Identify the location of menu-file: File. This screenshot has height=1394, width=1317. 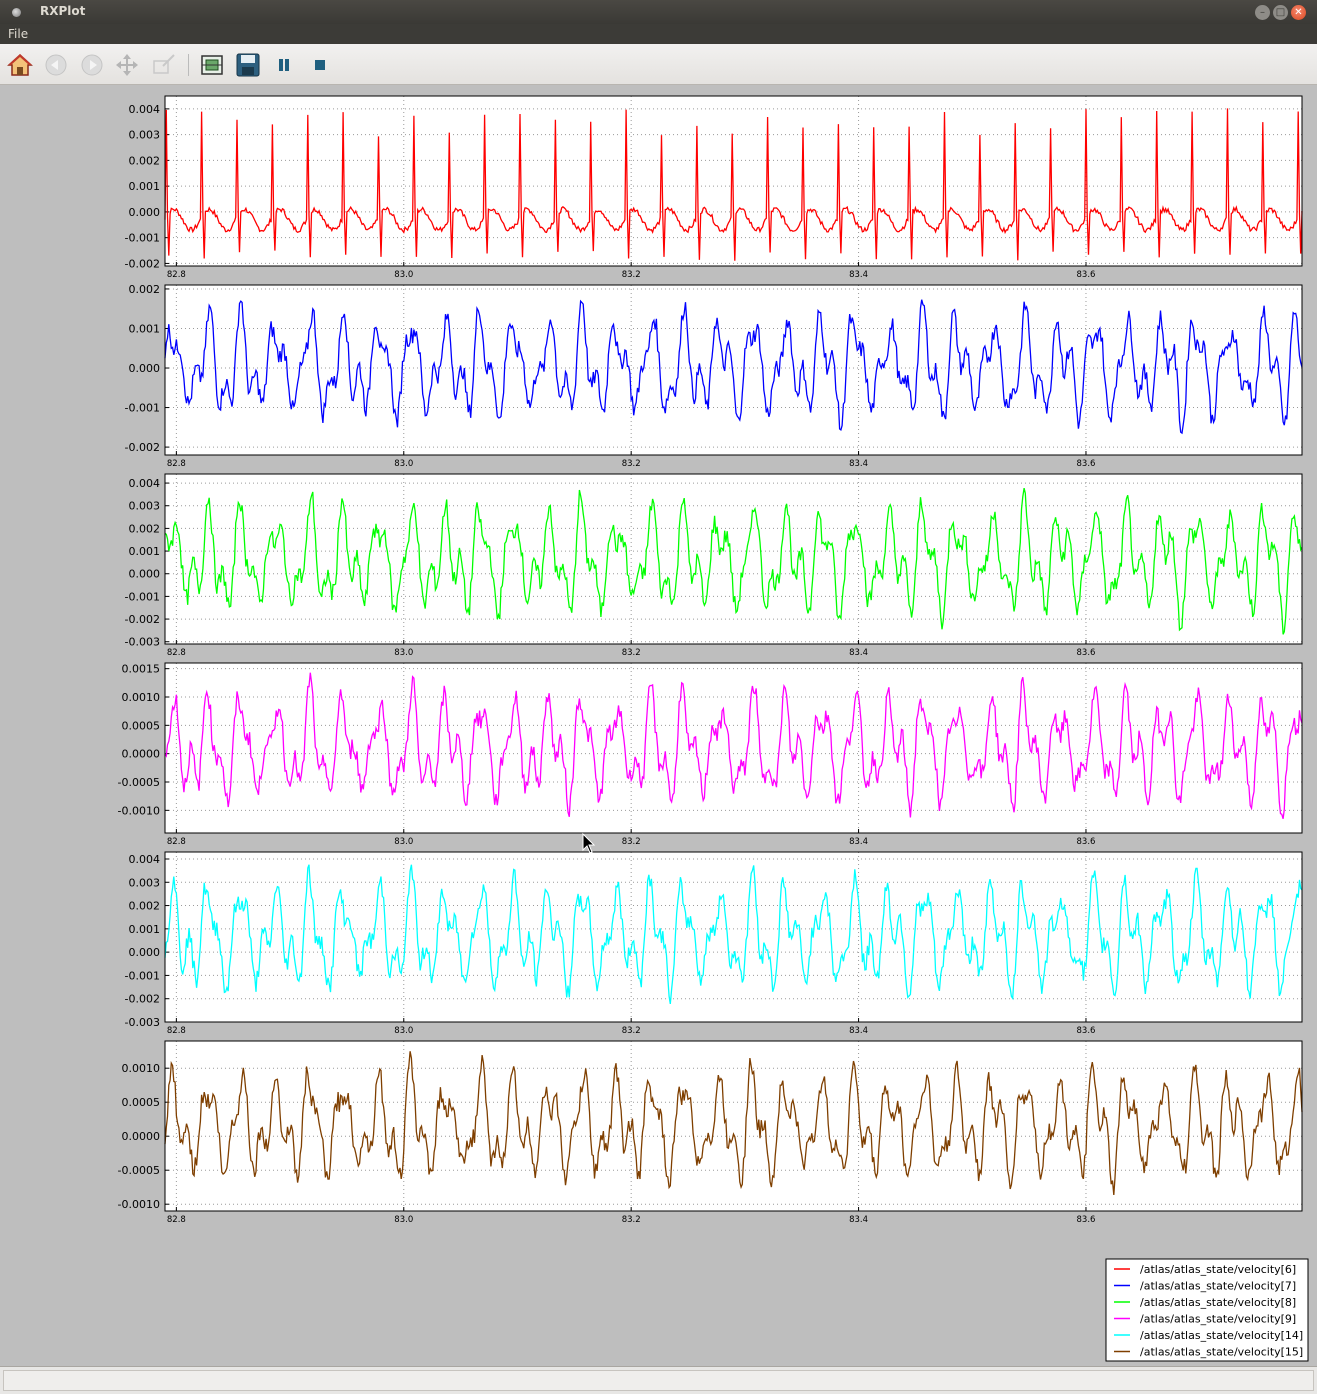
(18, 34).